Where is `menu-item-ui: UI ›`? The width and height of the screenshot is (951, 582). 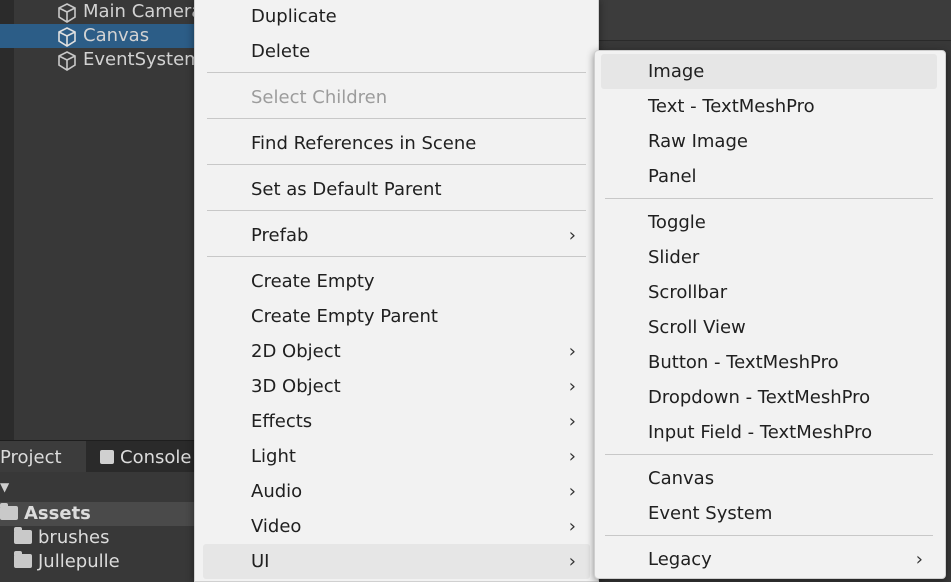
menu-item-ui: UI › is located at coordinates (396, 561).